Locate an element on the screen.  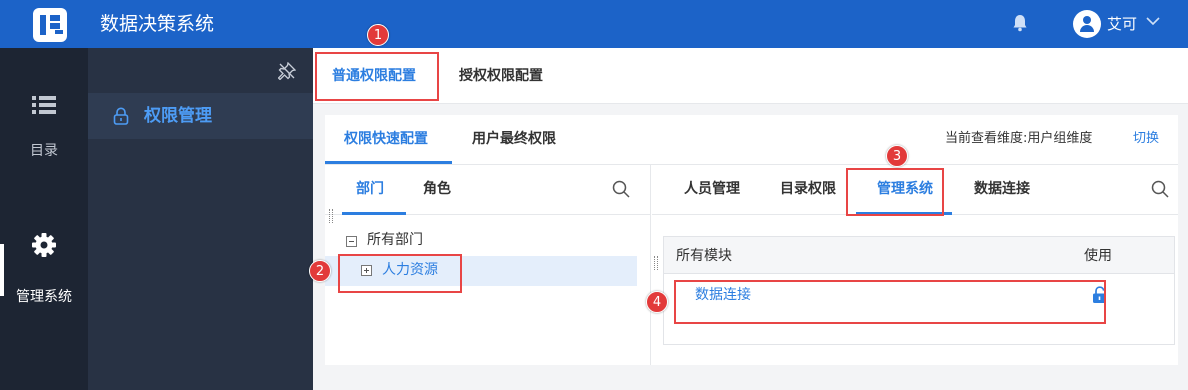
rail-item-management: 管理系统 is located at coordinates (44, 269).